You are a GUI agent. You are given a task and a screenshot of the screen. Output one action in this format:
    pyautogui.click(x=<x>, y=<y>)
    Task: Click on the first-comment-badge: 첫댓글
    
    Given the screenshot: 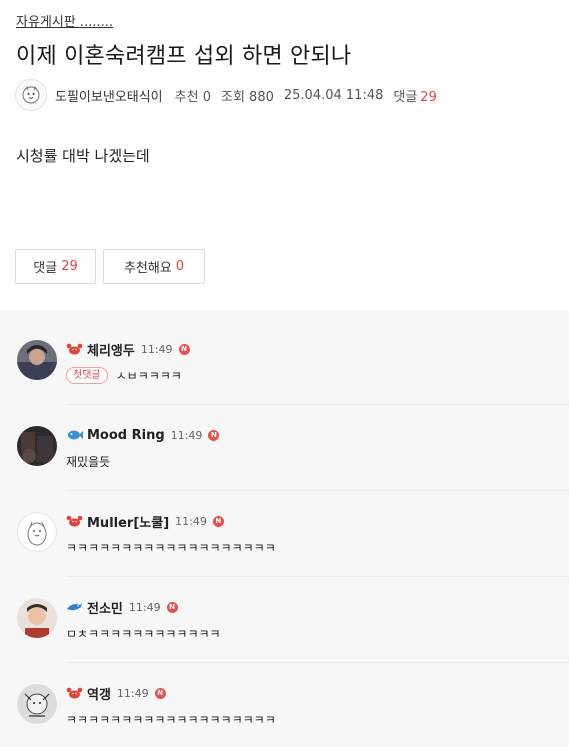 What is the action you would take?
    pyautogui.click(x=87, y=375)
    